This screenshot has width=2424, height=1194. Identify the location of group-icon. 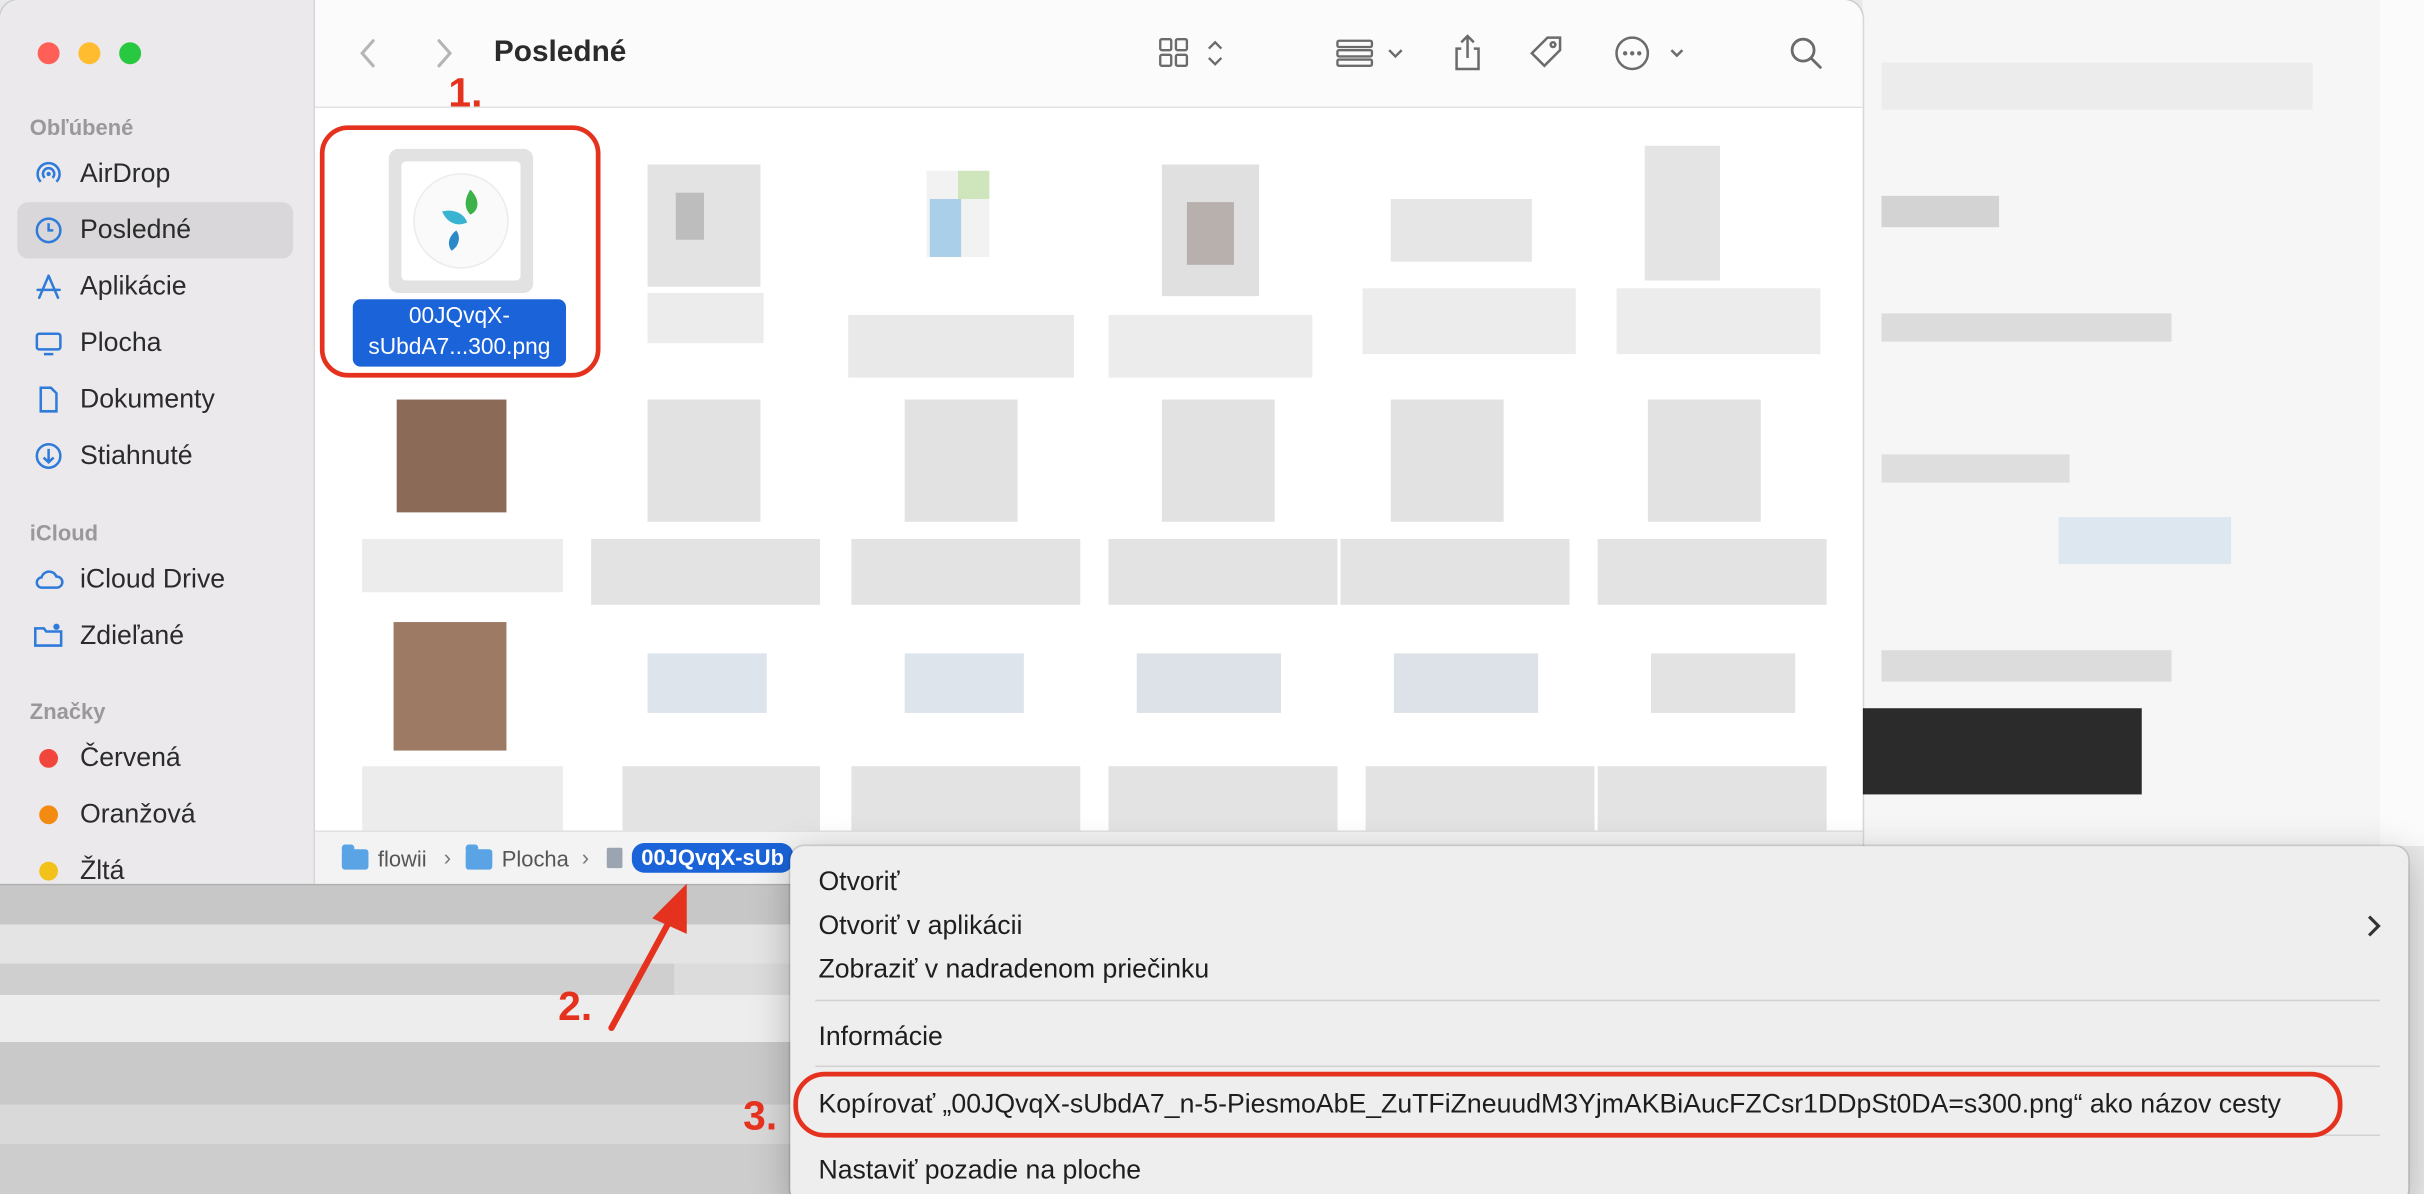
(1371, 53).